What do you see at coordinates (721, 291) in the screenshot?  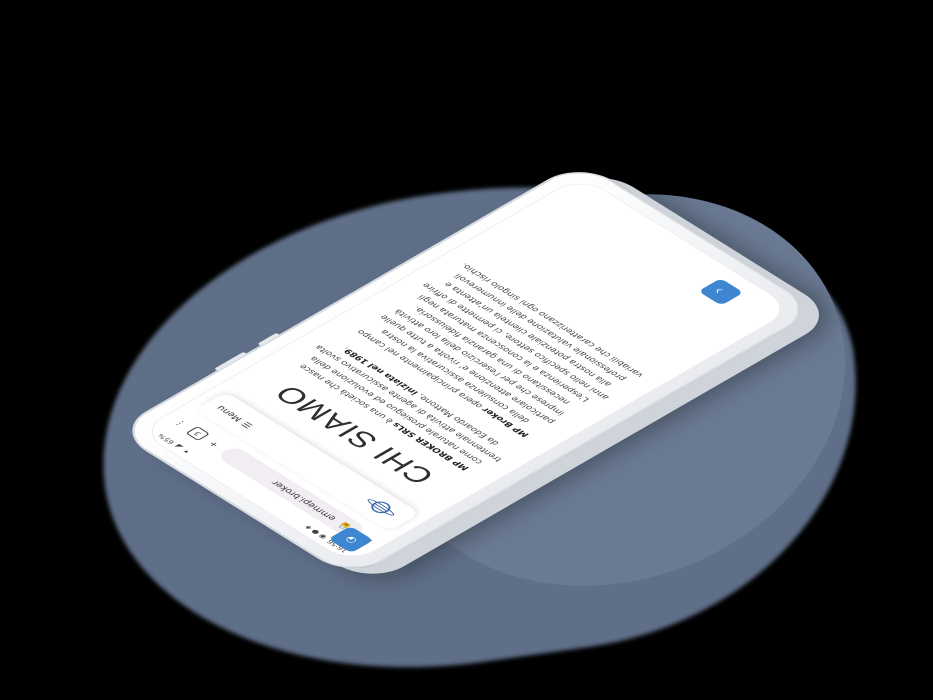 I see `chevron-up-icon: ^` at bounding box center [721, 291].